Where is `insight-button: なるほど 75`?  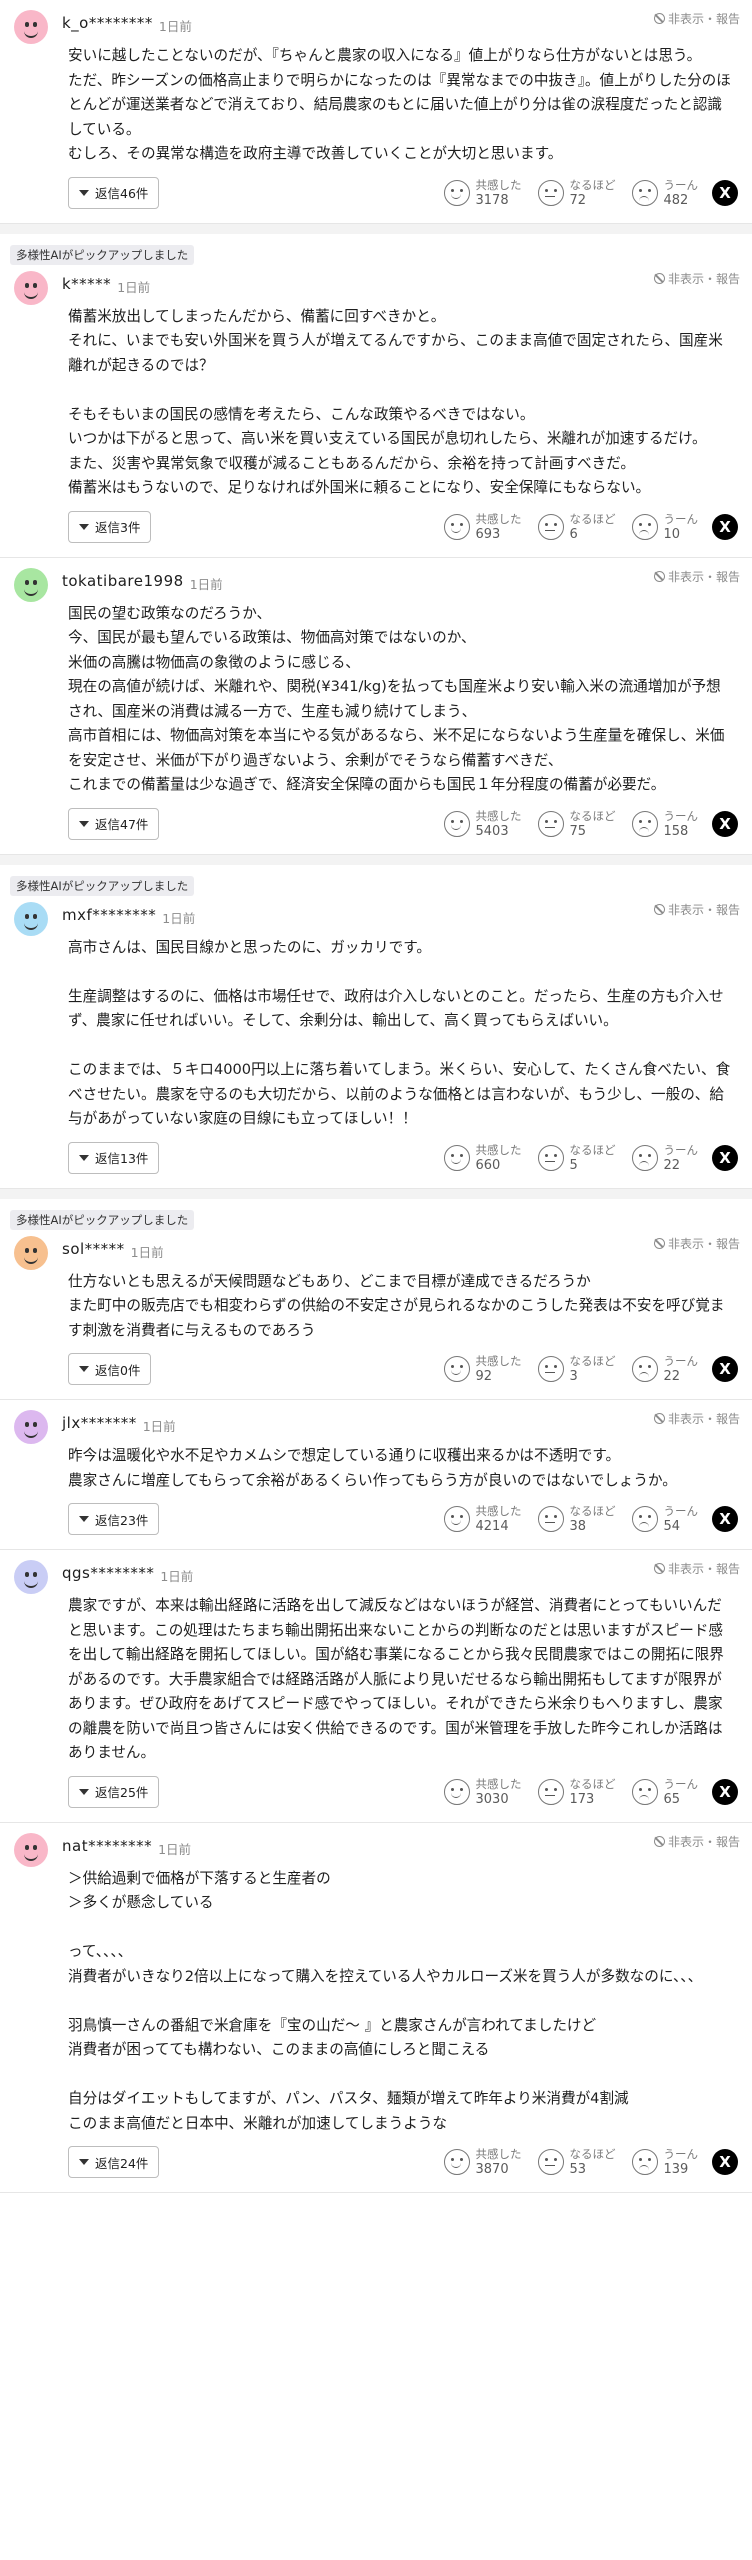 insight-button: なるほど 75 is located at coordinates (576, 824).